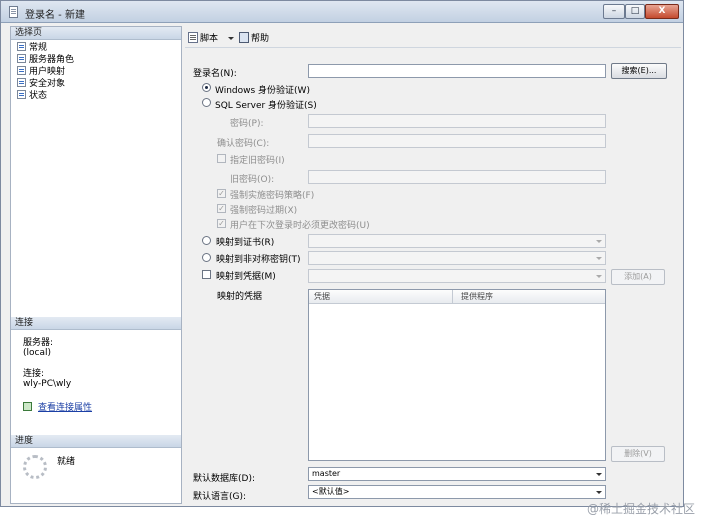 The width and height of the screenshot is (701, 520). Describe the element at coordinates (96, 441) in the screenshot. I see `progress-header: 进度` at that location.